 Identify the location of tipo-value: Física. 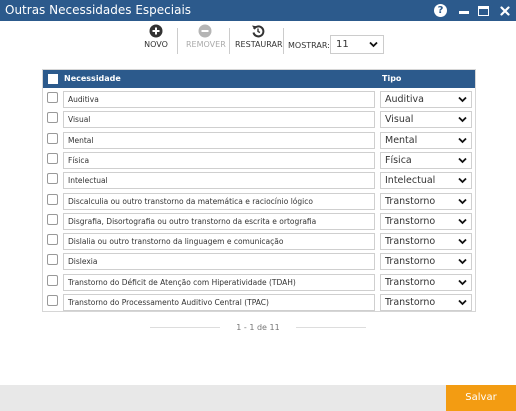
(398, 160).